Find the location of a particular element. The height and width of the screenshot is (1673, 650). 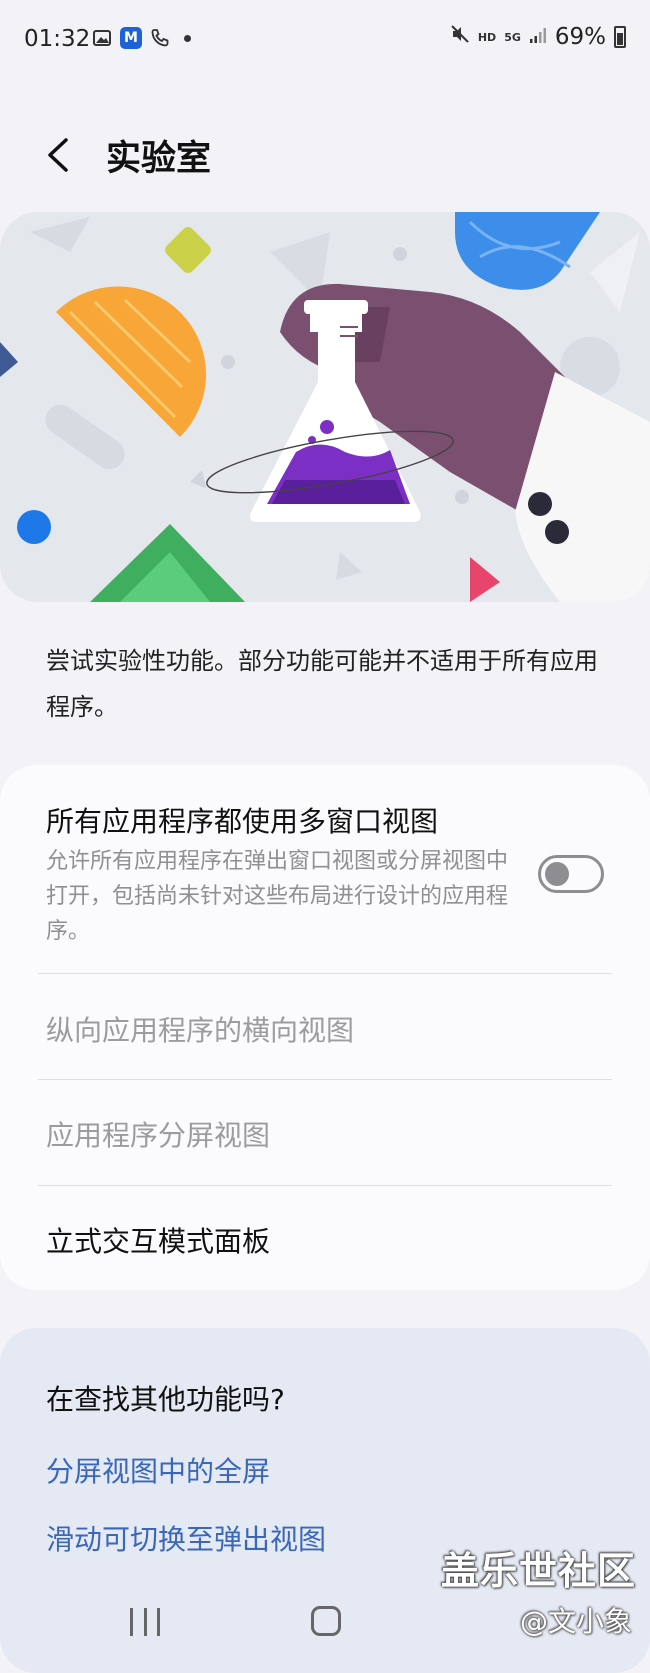

m-app-icon: M is located at coordinates (131, 38).